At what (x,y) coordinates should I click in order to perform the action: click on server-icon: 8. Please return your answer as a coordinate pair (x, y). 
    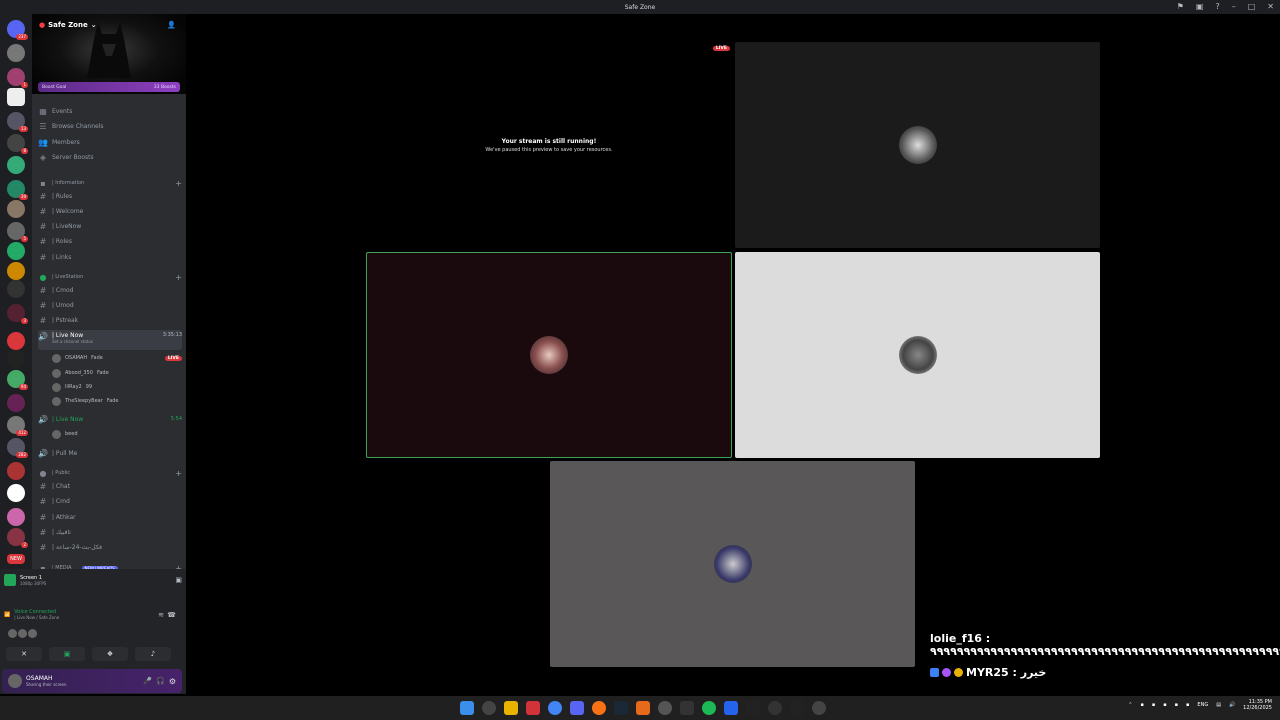
    Looking at the image, I should click on (17, 144).